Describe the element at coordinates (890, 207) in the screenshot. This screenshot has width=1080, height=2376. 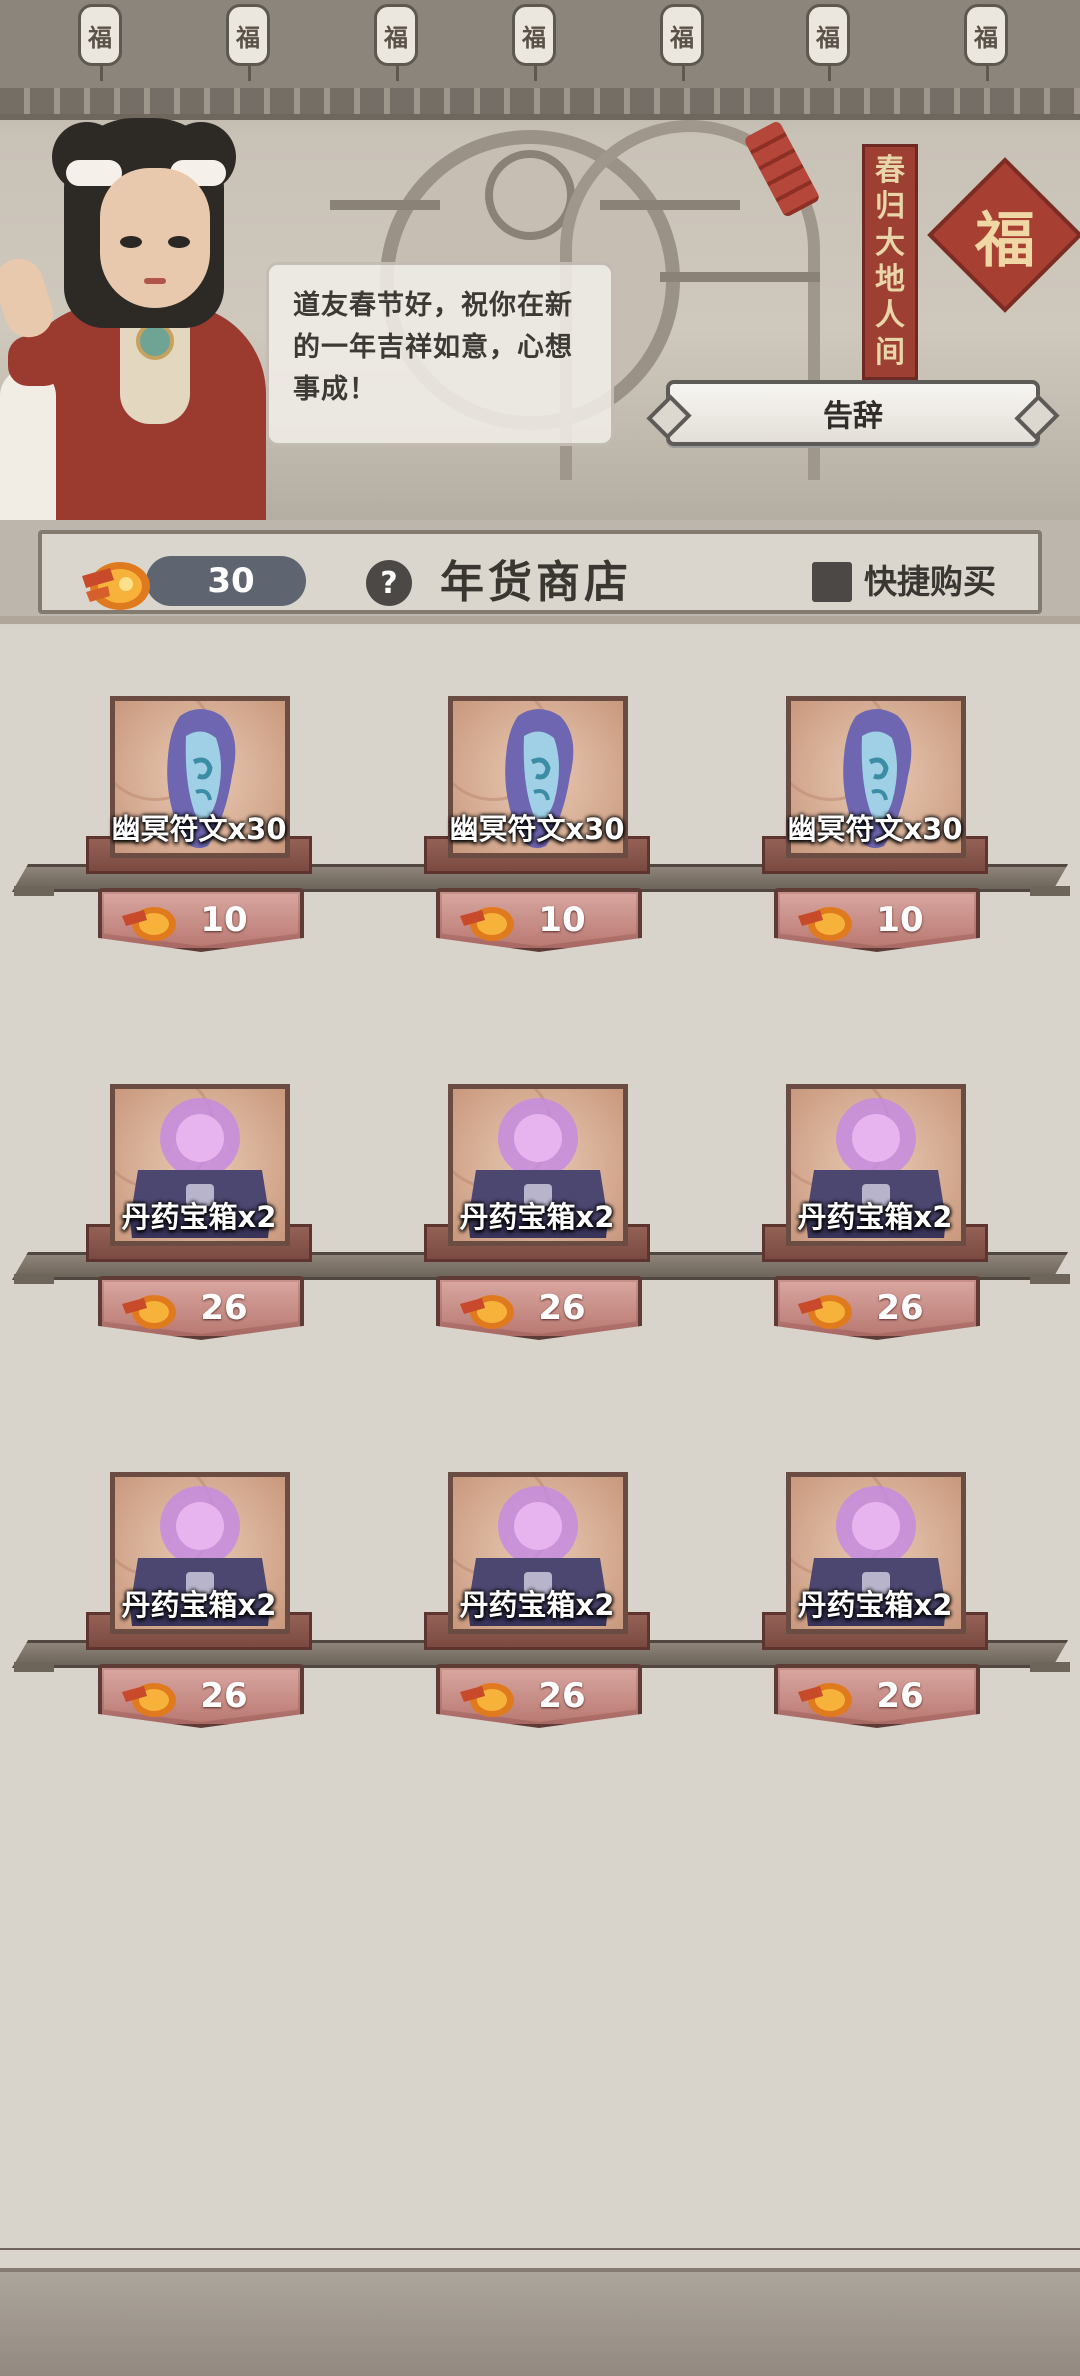
I see `couplet-char: 归` at that location.